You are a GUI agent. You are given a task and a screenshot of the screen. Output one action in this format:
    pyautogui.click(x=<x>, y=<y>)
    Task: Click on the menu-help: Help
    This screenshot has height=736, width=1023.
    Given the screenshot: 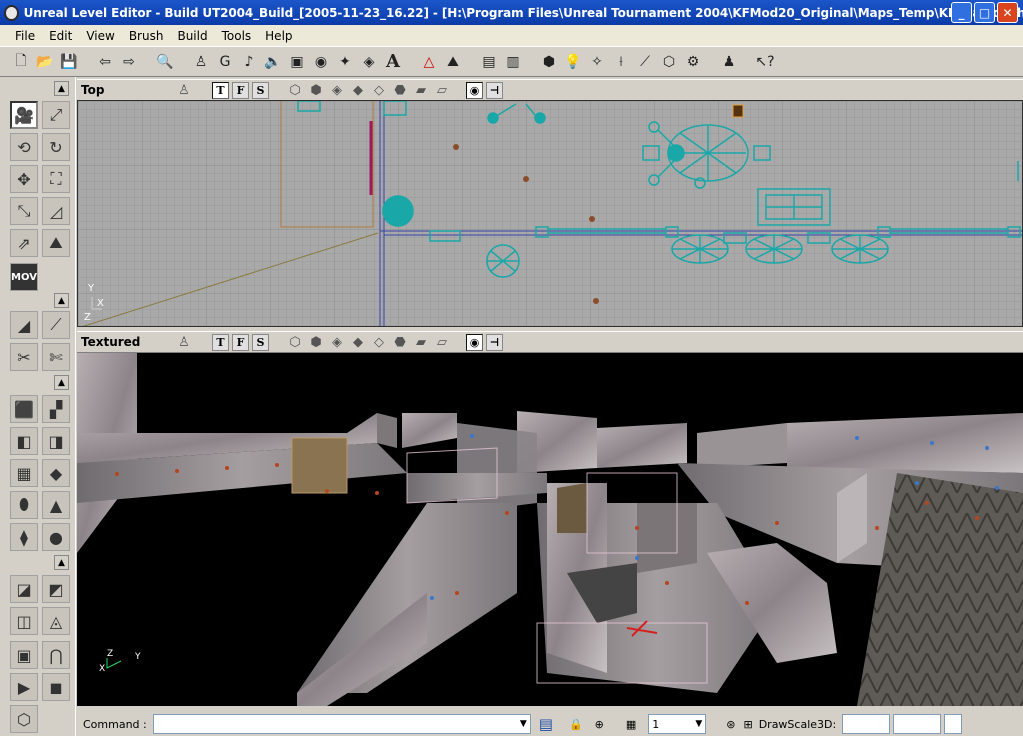 What is the action you would take?
    pyautogui.click(x=278, y=36)
    